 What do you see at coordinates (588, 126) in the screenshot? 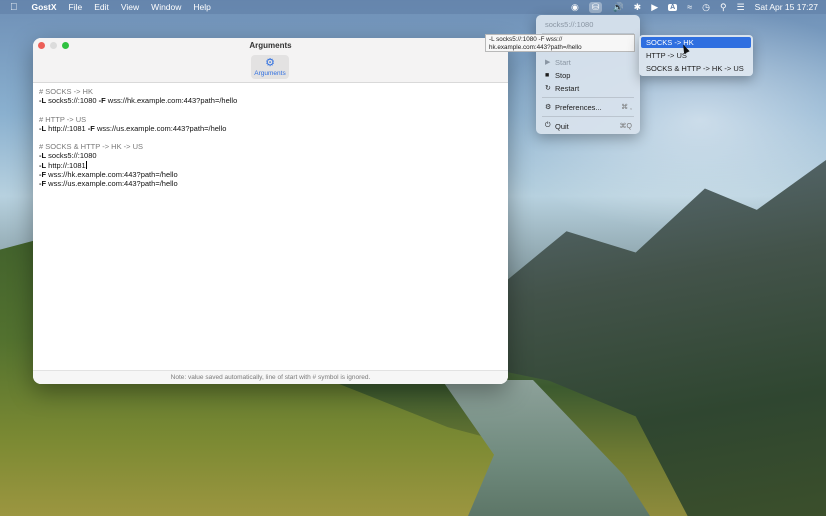
I see `quit-menu-item: ⏻ Quit ⌘Q` at bounding box center [588, 126].